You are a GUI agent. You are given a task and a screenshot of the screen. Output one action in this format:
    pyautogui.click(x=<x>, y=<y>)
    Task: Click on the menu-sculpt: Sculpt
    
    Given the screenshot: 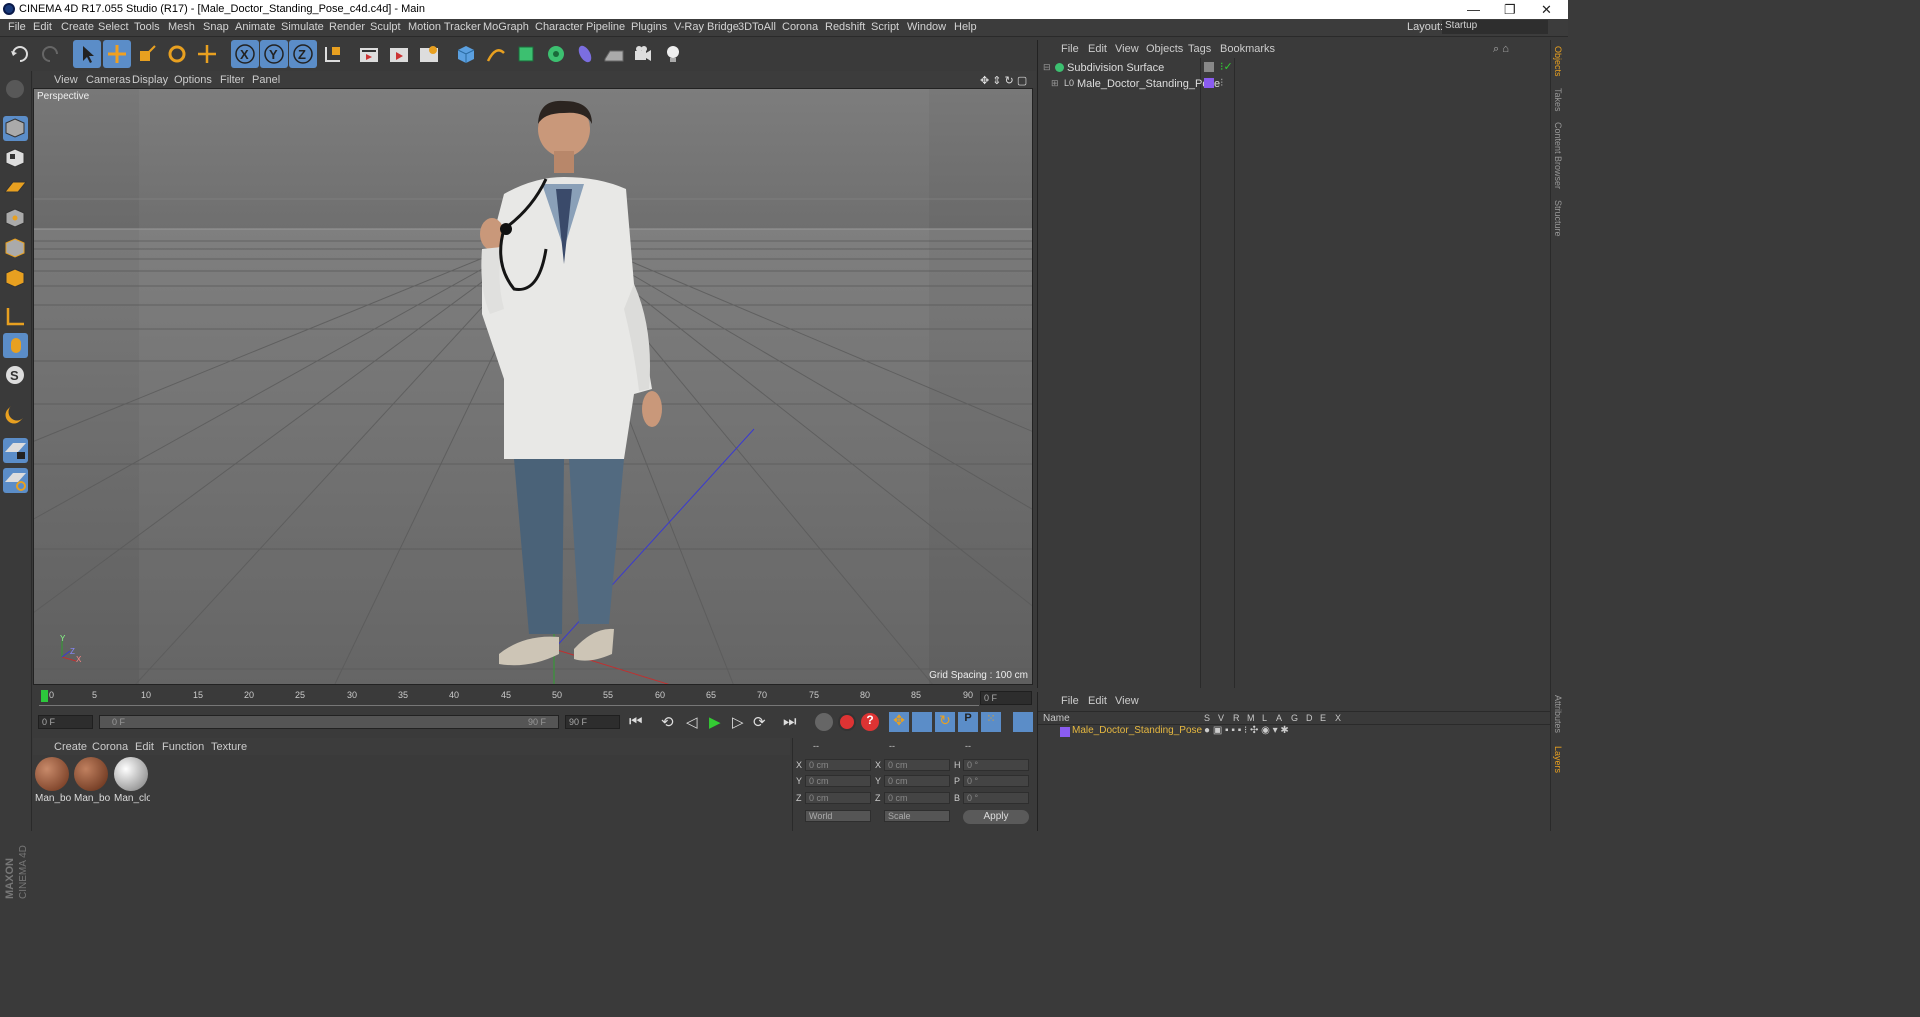 What is the action you would take?
    pyautogui.click(x=385, y=27)
    